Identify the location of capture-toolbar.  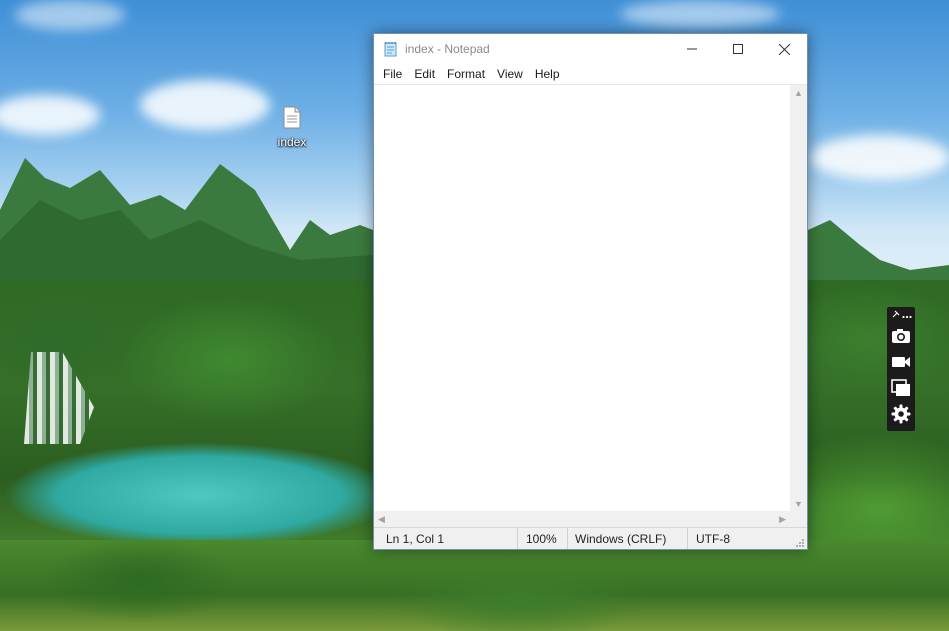
(901, 369).